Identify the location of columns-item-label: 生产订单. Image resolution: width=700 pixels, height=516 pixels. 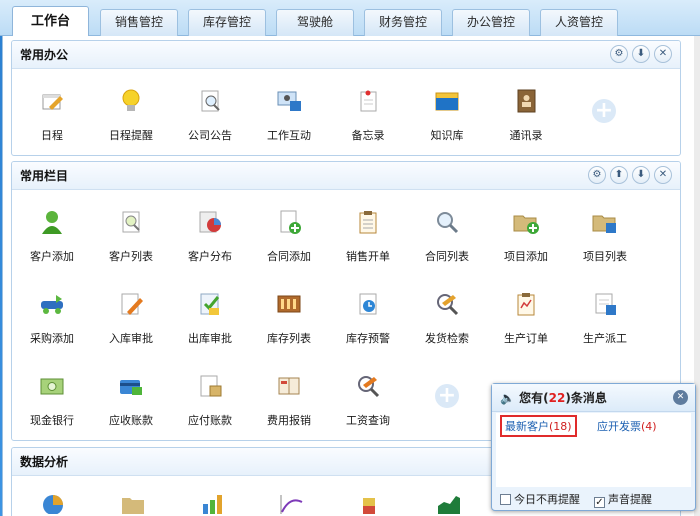
(526, 338).